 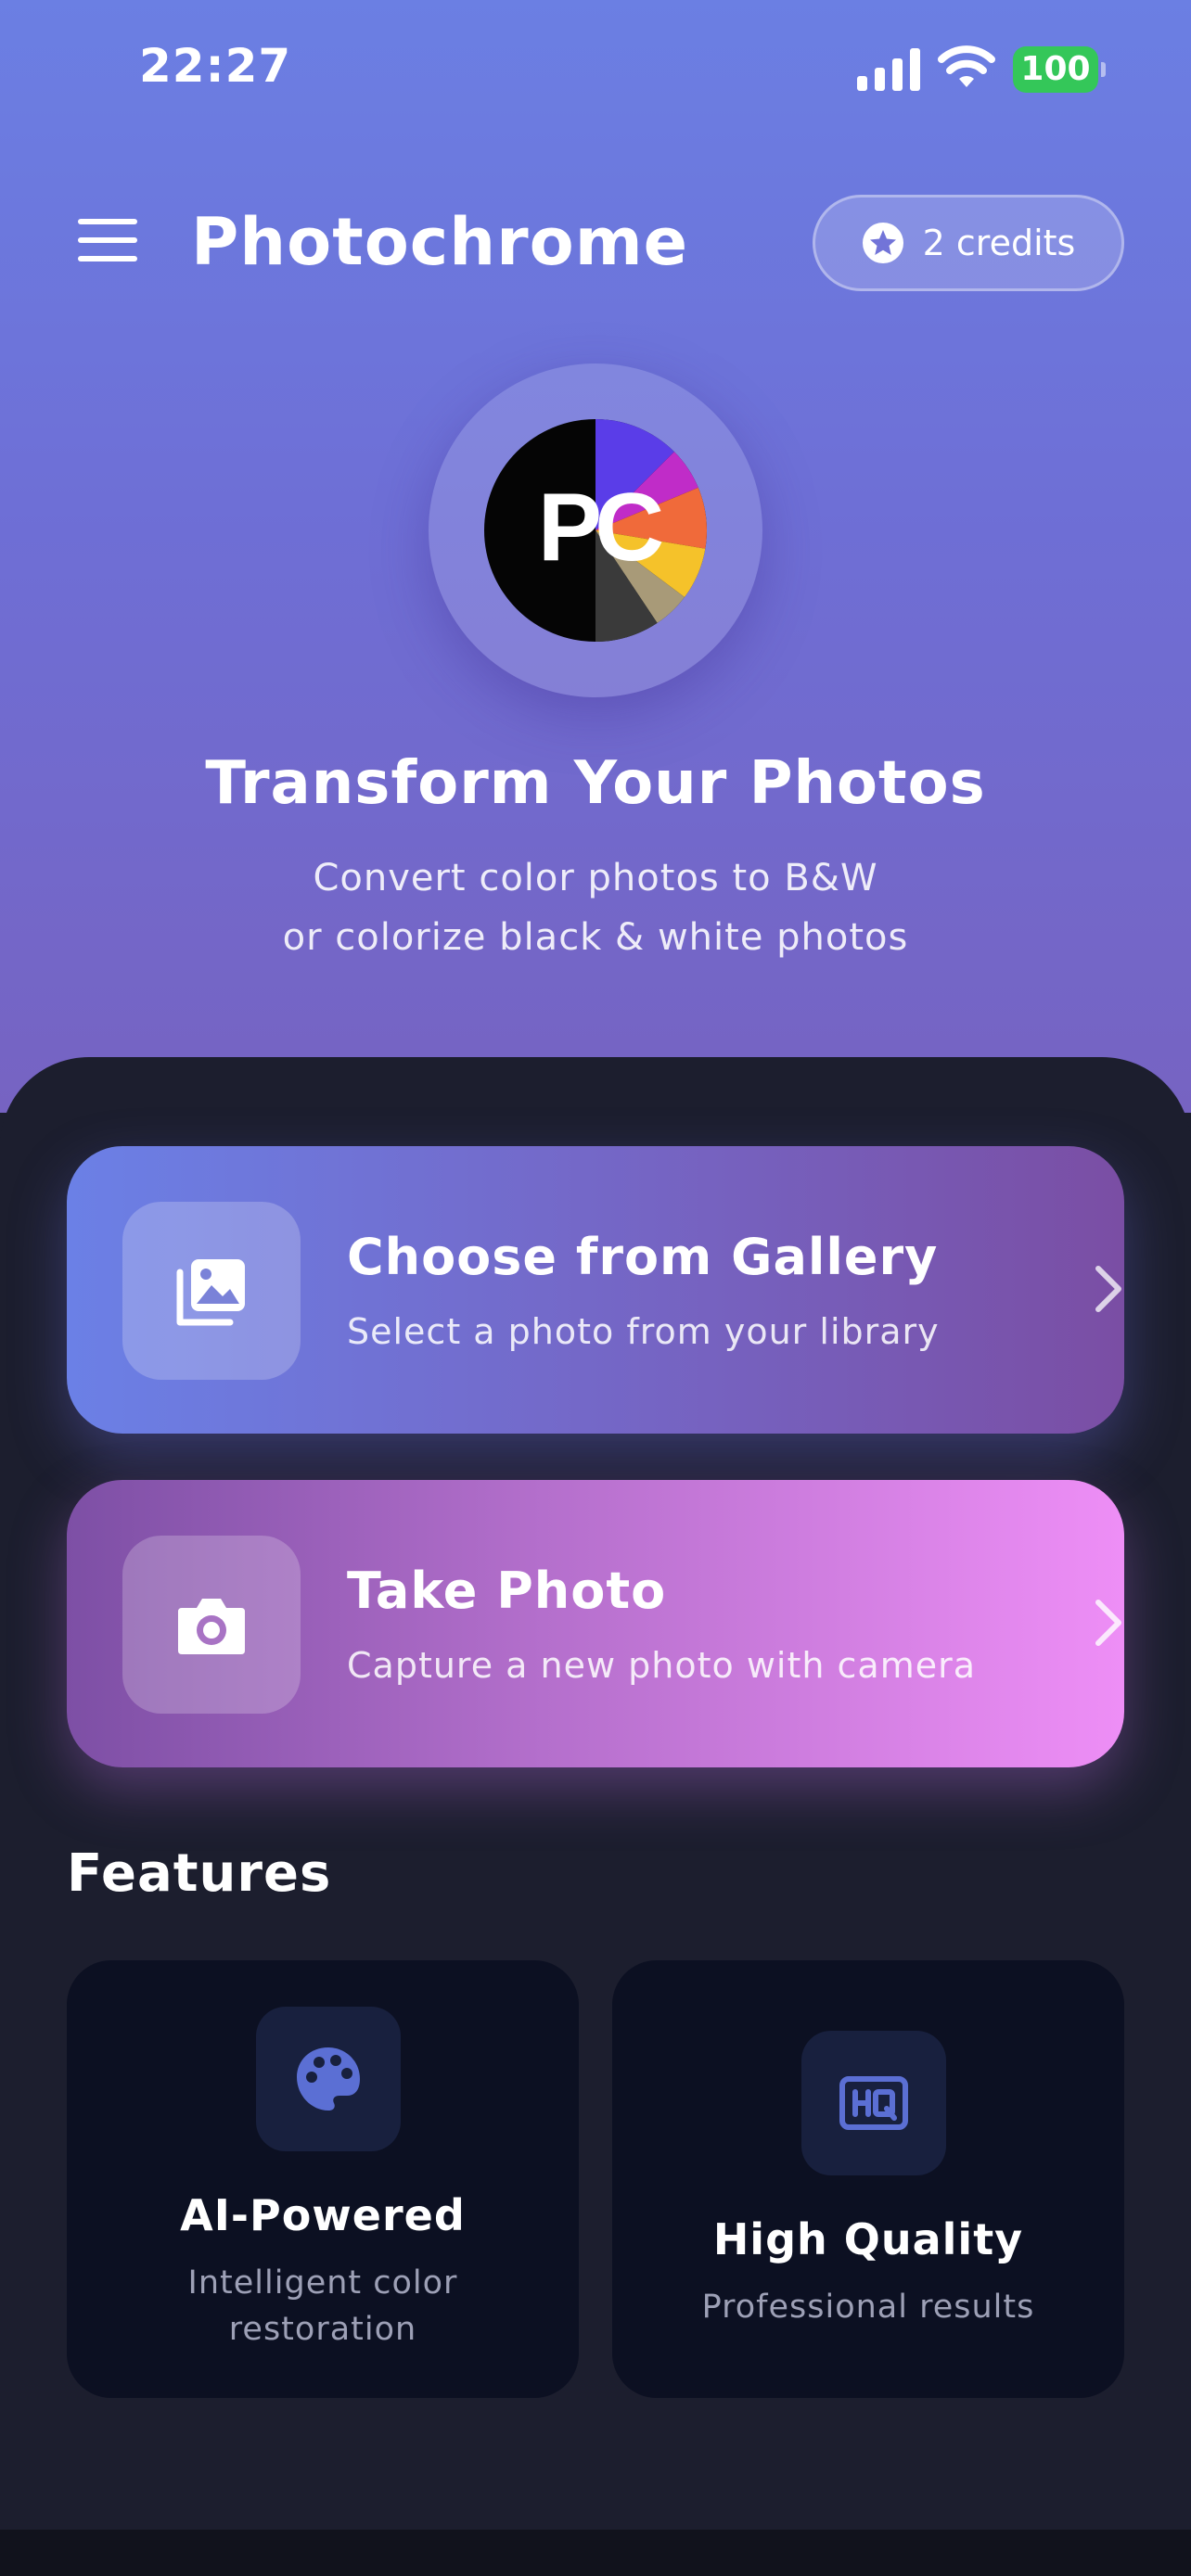 I want to click on feature-description-line-1: Intelligent color, so click(x=322, y=2283).